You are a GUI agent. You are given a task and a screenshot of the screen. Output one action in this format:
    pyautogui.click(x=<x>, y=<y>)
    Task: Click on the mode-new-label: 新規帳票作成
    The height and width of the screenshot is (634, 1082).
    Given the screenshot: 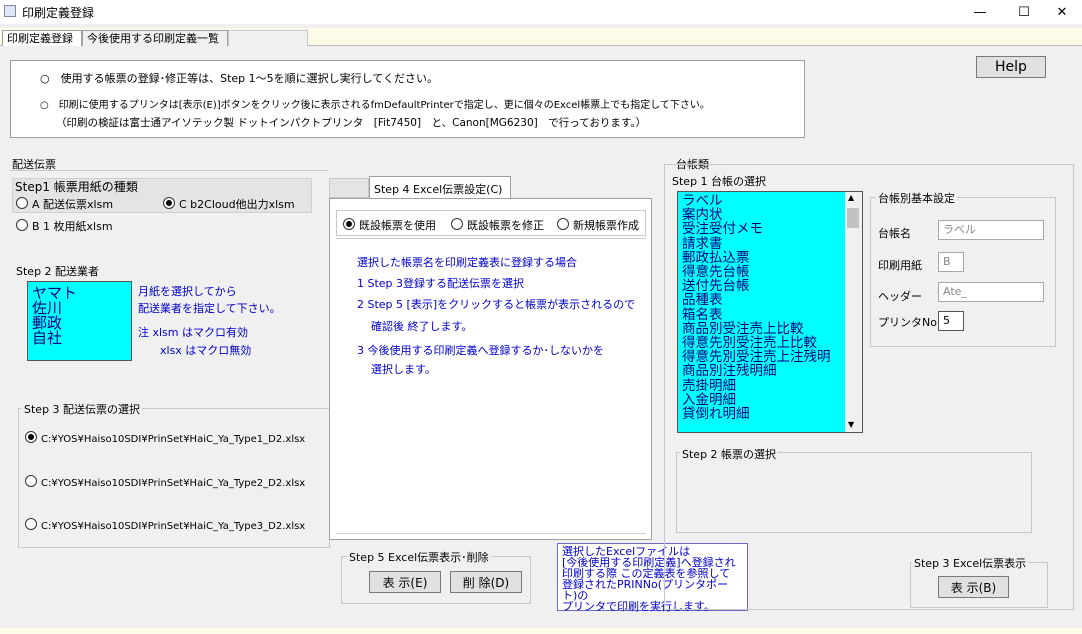 What is the action you would take?
    pyautogui.click(x=606, y=225)
    